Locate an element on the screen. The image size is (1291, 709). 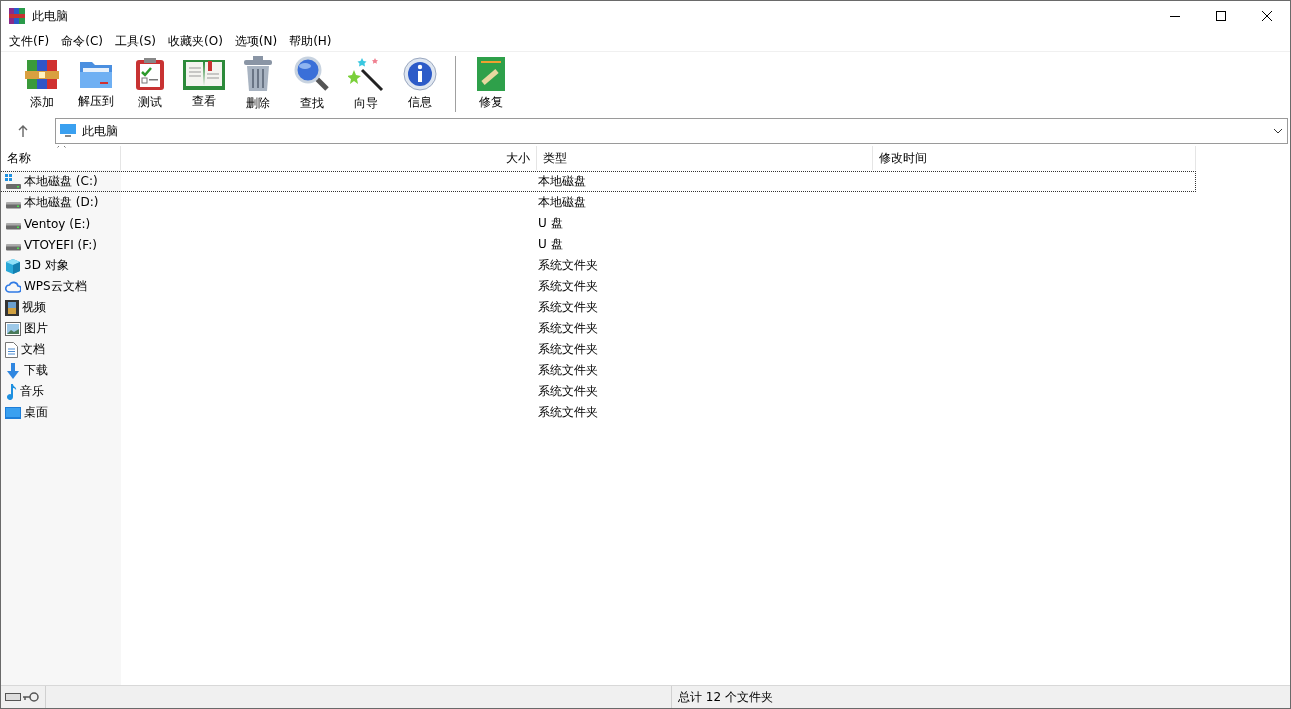
clipboard-icon is located at coordinates (150, 74).